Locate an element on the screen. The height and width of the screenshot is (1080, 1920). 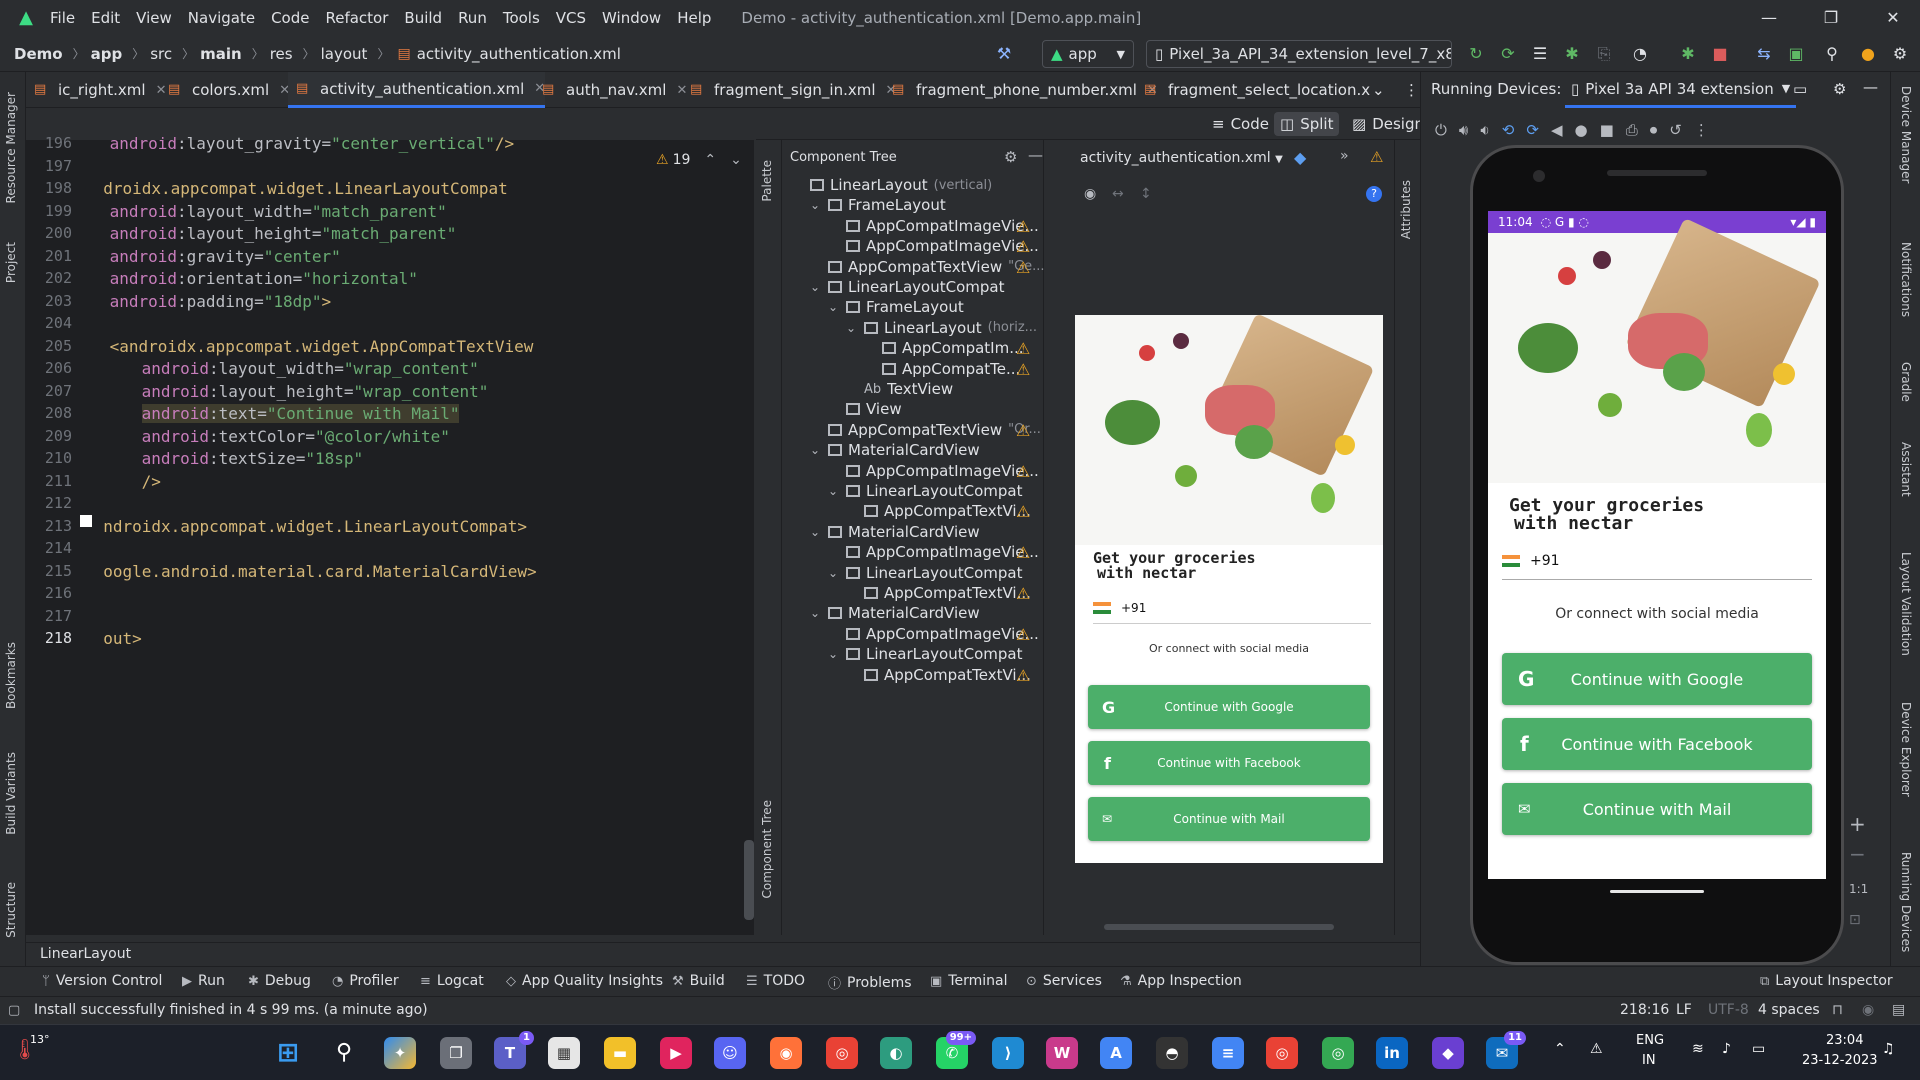
gradle-tab: Gradle is located at coordinates (1906, 382).